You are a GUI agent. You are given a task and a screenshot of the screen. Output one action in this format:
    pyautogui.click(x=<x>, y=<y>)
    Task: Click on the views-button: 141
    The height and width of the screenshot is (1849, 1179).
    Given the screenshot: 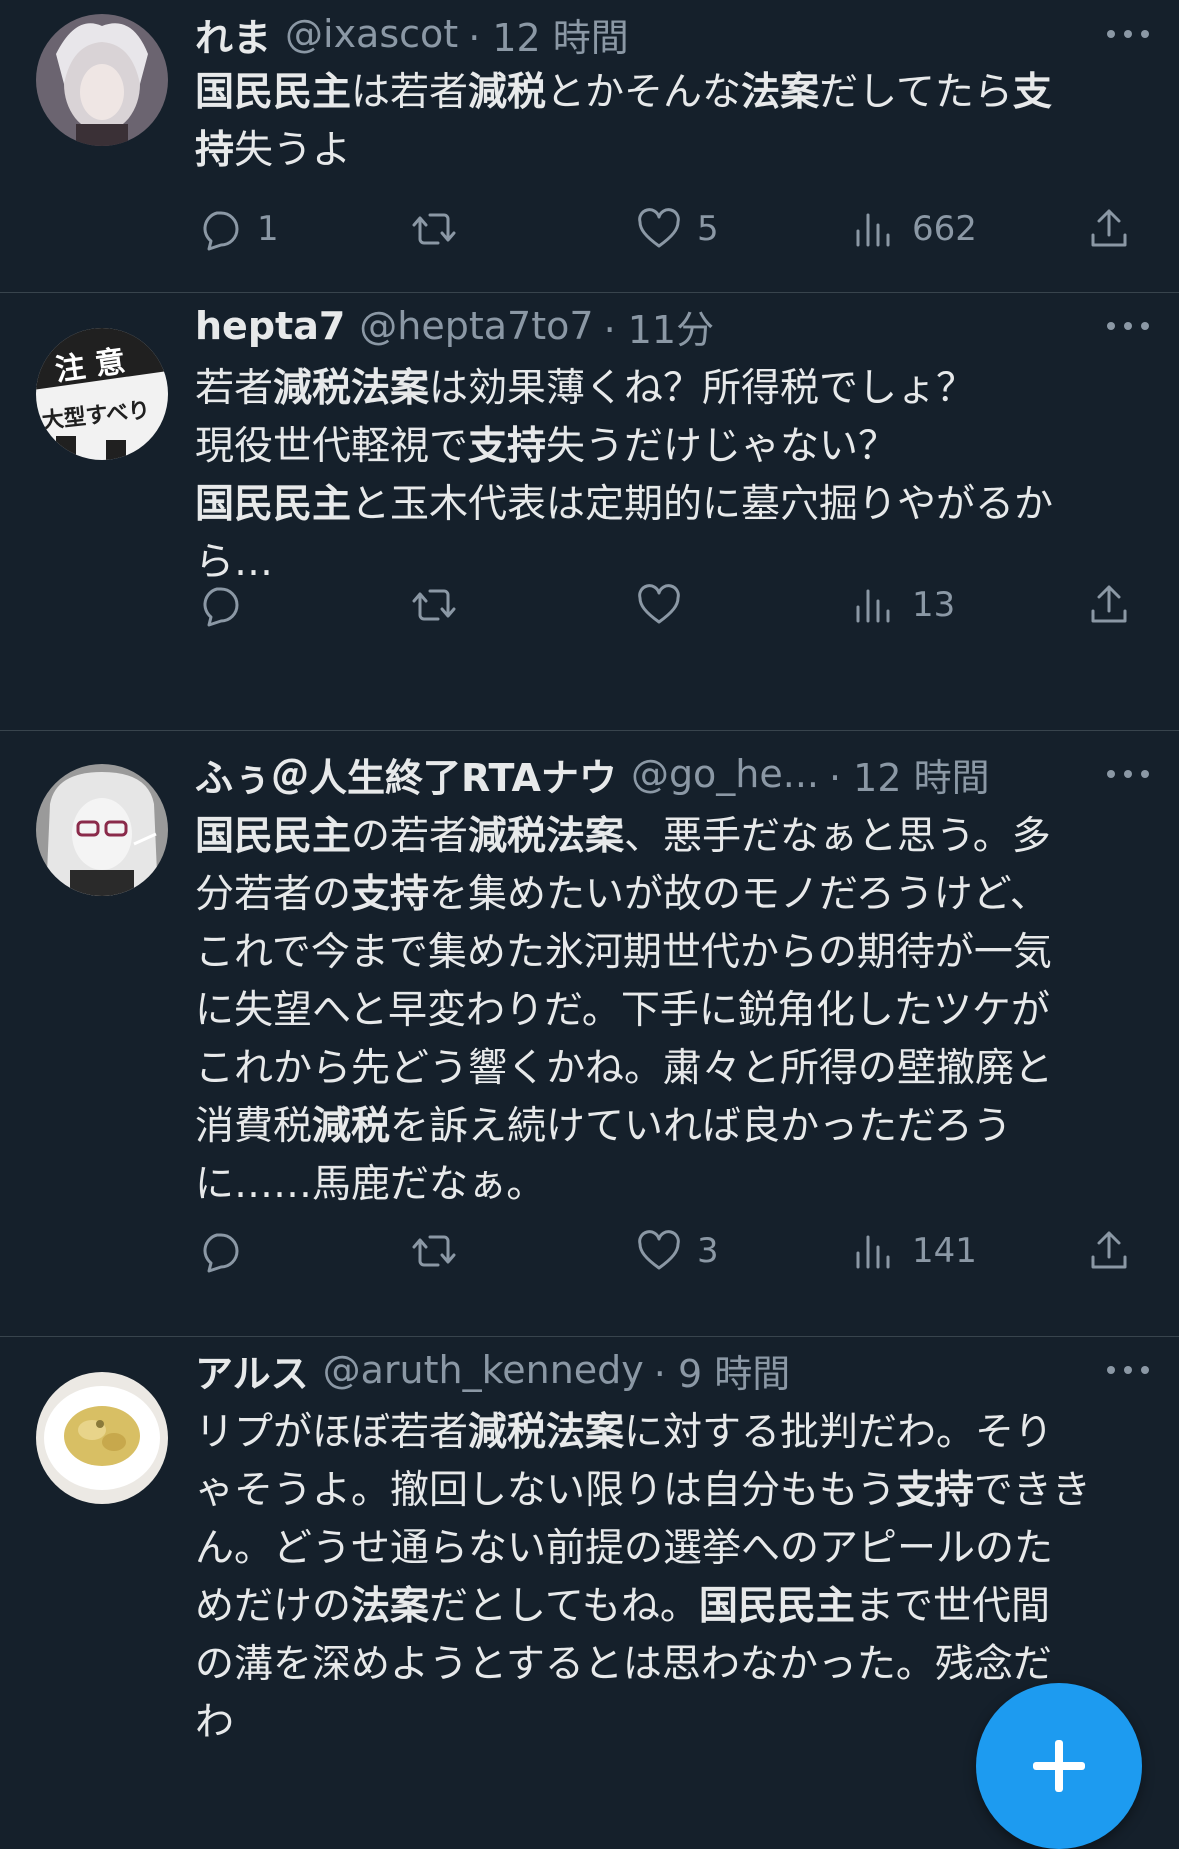 What is the action you would take?
    pyautogui.click(x=913, y=1251)
    